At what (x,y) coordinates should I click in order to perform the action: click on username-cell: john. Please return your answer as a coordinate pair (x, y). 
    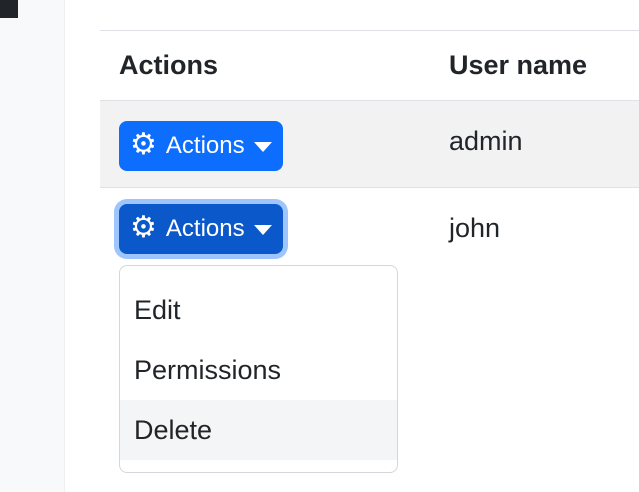
    Looking at the image, I should click on (475, 228).